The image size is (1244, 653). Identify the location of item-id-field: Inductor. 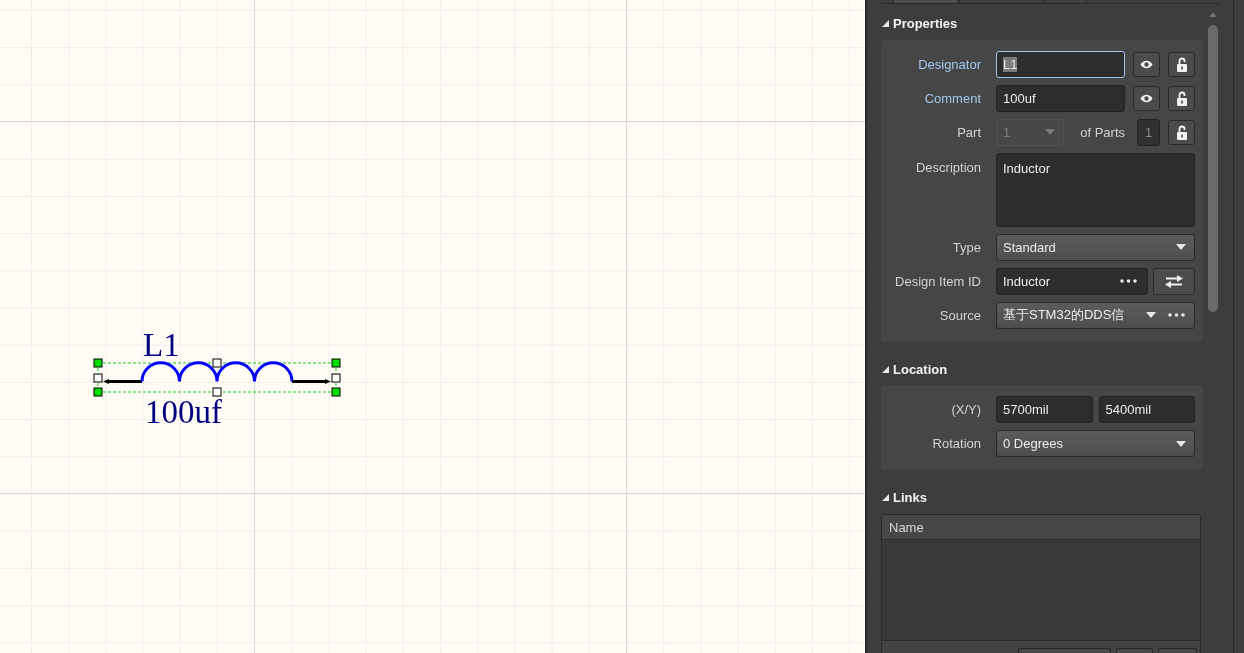
(1072, 281).